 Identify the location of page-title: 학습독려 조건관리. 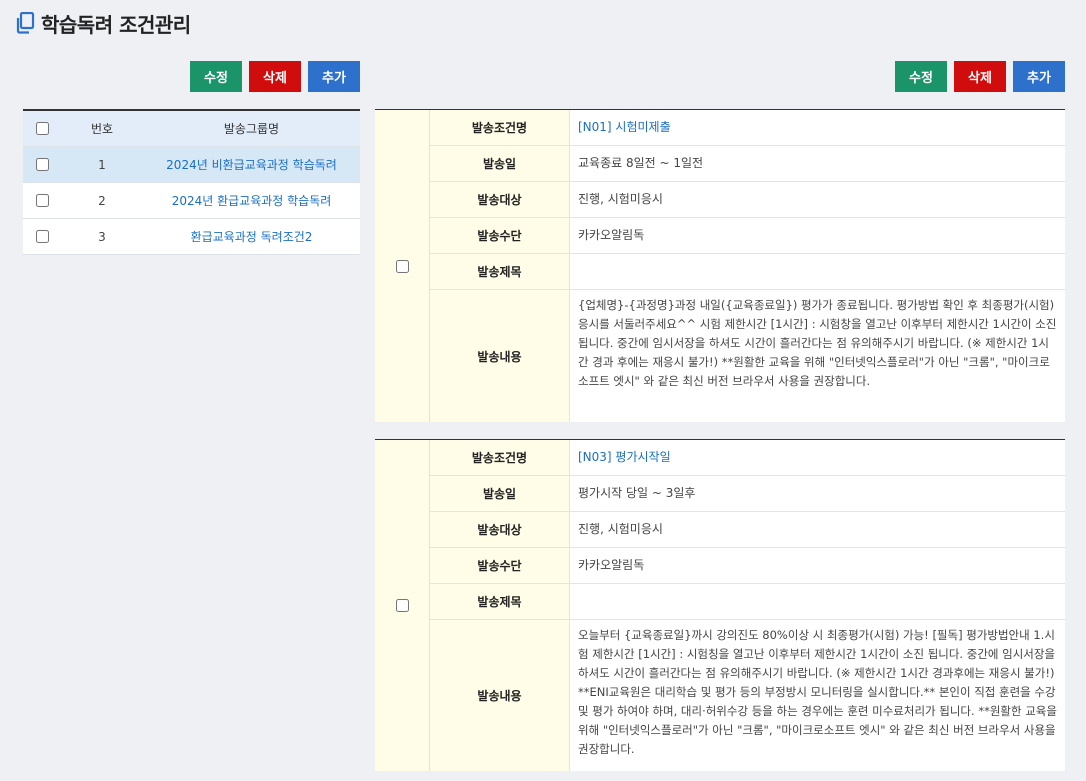
(116, 24).